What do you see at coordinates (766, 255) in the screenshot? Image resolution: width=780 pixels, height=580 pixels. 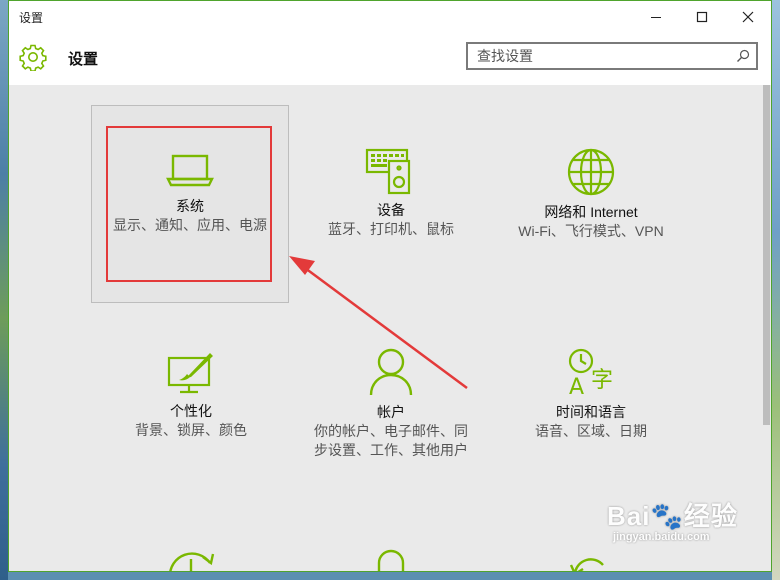 I see `scrollbar-thumb` at bounding box center [766, 255].